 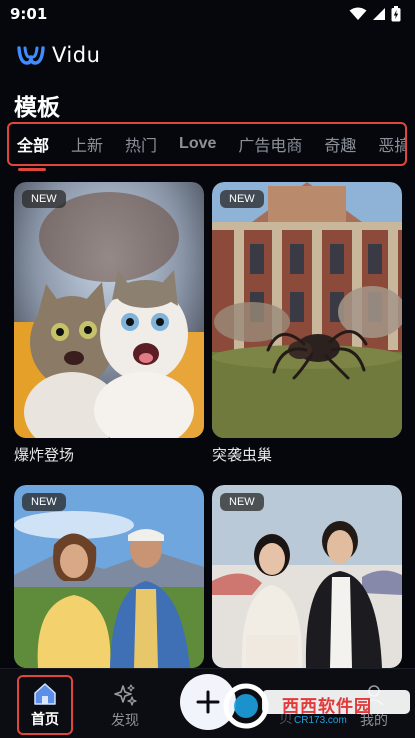 I want to click on status-icons, so click(x=375, y=14).